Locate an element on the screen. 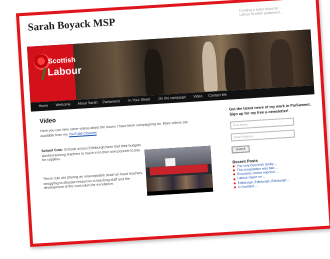 The width and height of the screenshot is (330, 259). email-field: Email Address is located at coordinates (263, 135).